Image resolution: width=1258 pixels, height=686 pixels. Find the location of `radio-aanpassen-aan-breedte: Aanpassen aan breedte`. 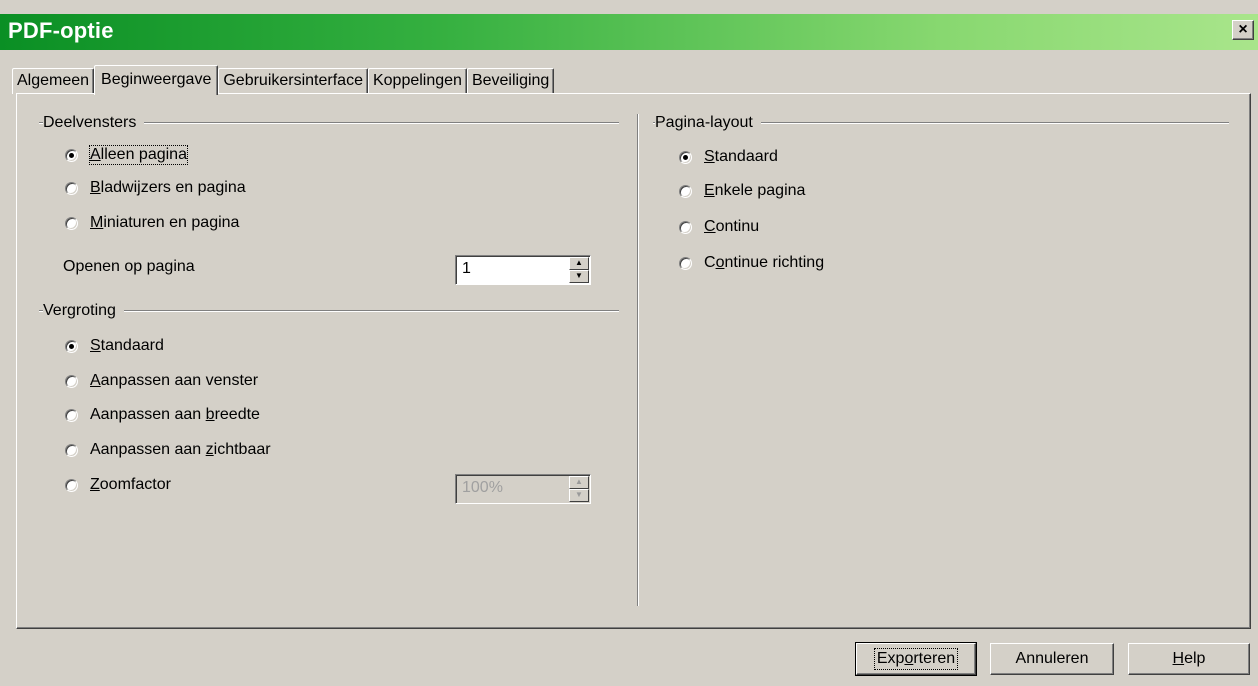

radio-aanpassen-aan-breedte: Aanpassen aan breedte is located at coordinates (162, 415).